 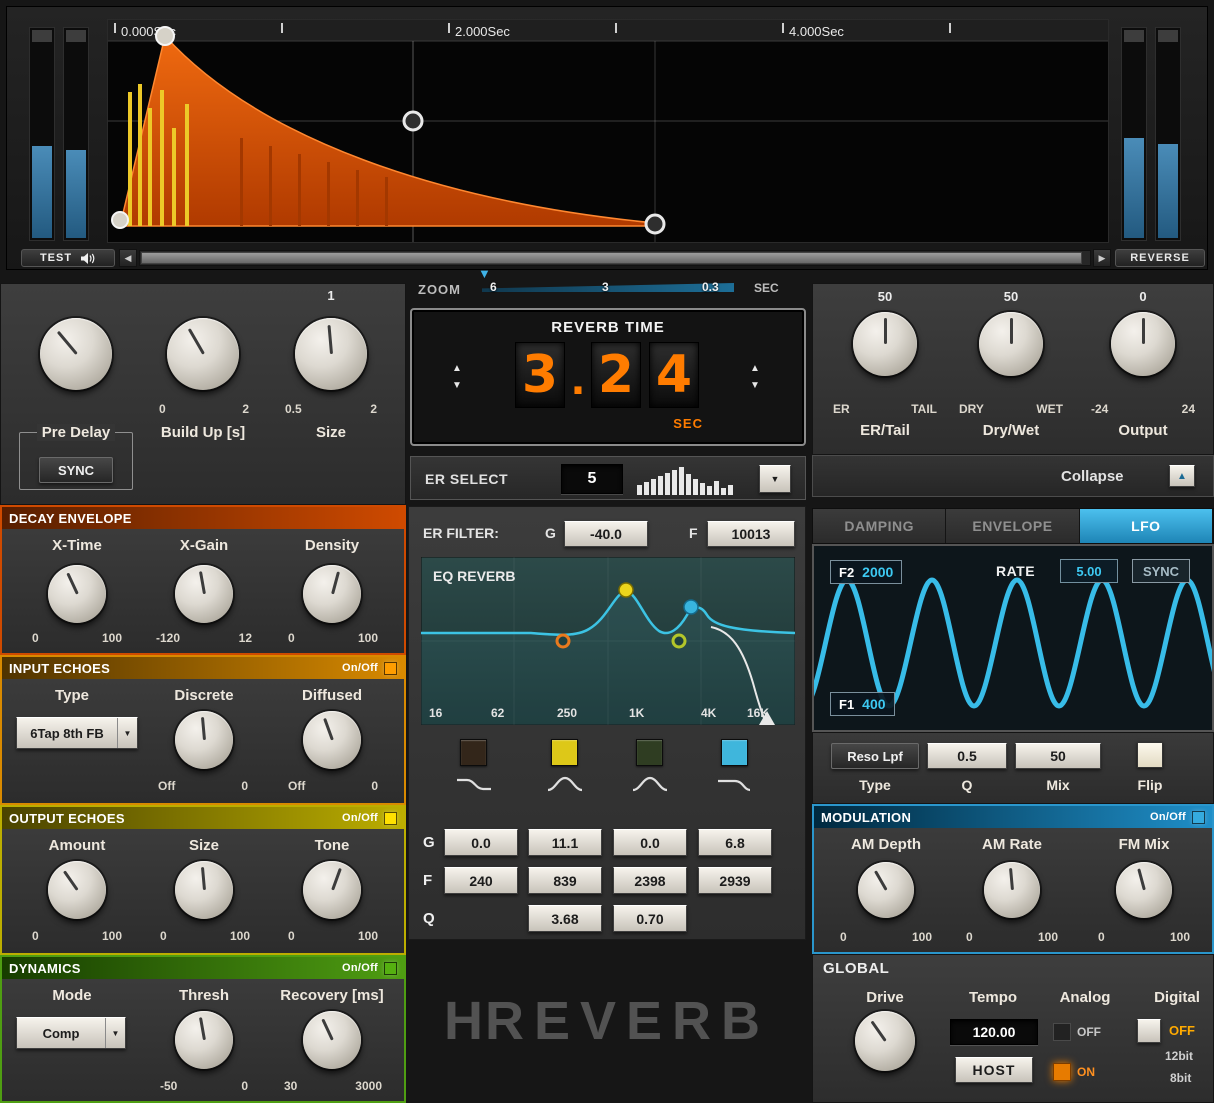 I want to click on filter-q-value: 0.5, so click(x=967, y=756).